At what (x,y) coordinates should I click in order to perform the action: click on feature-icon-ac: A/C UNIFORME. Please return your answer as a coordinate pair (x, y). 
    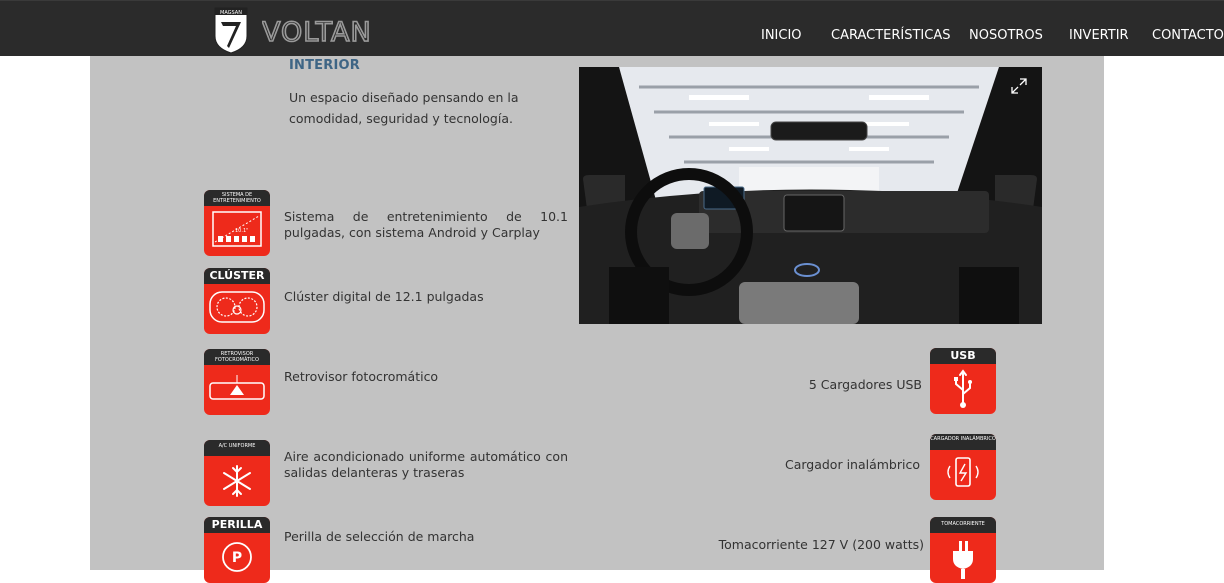
    Looking at the image, I should click on (237, 473).